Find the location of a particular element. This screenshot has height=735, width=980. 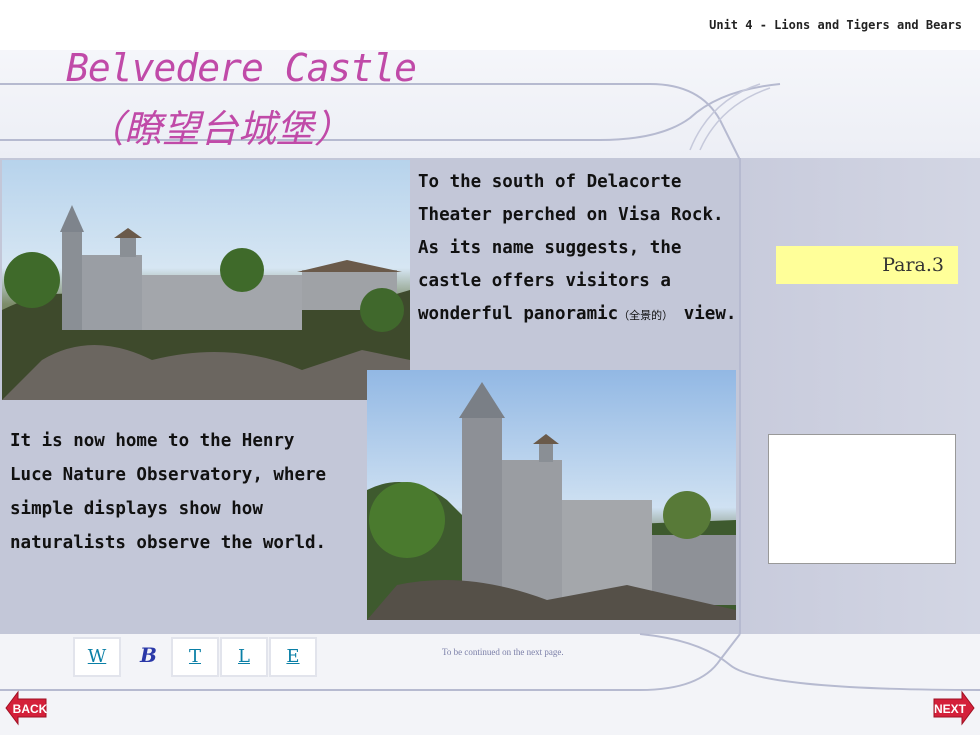

page-subtitle: （瞭望台城堡） is located at coordinates (219, 129).